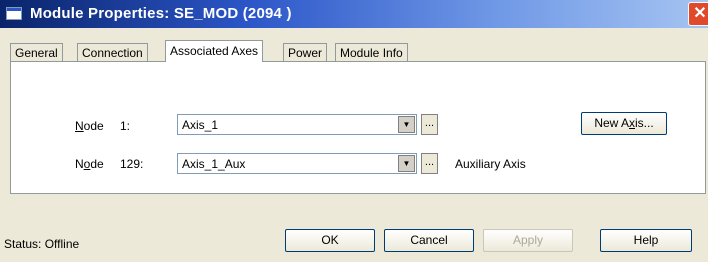 This screenshot has width=708, height=262. I want to click on node-129-label: Node, so click(89, 164).